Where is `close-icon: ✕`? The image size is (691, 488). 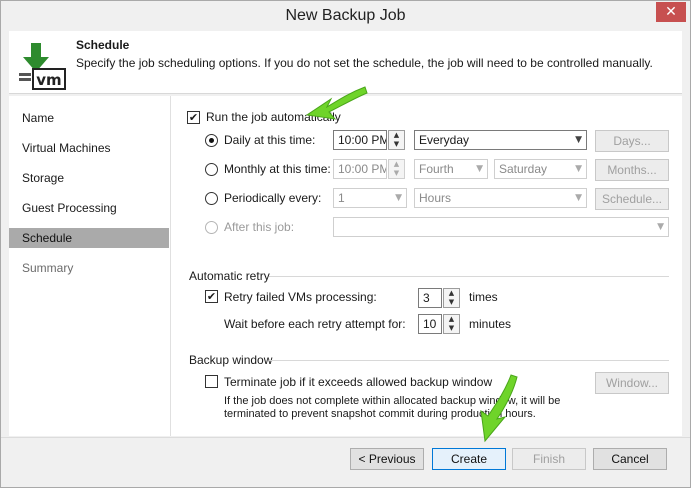
close-icon: ✕ is located at coordinates (671, 12).